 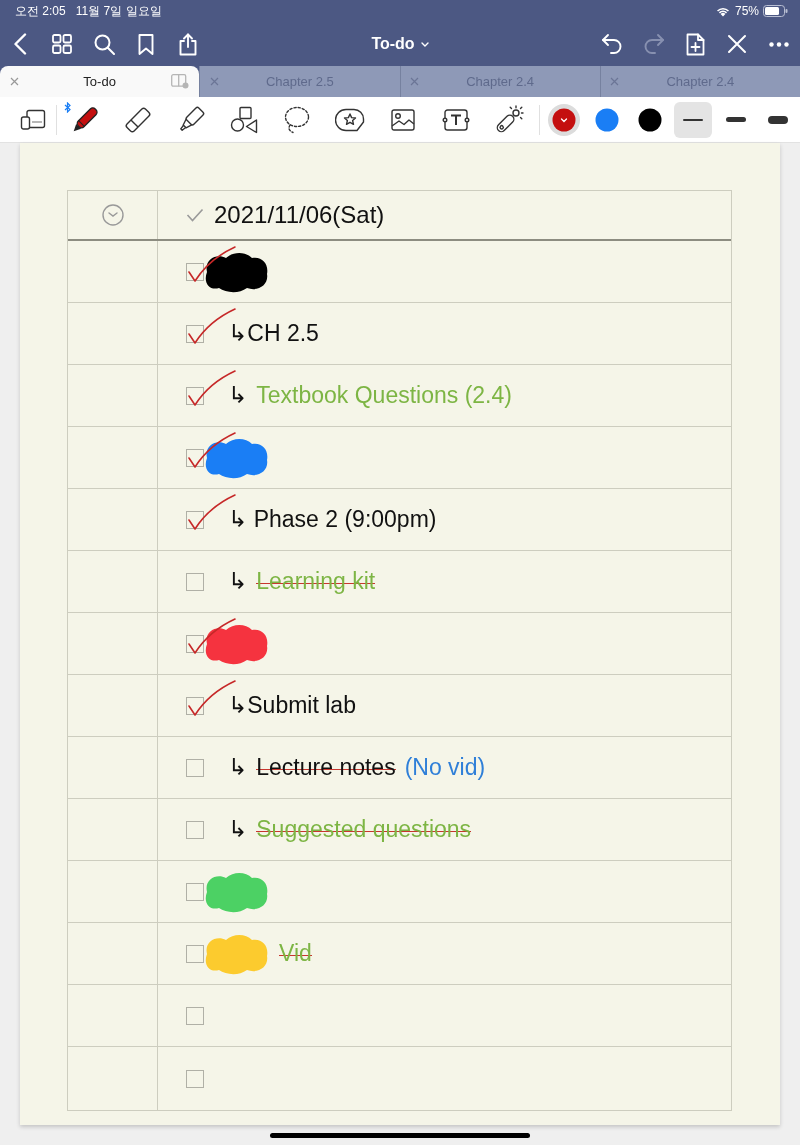 What do you see at coordinates (273, 333) in the screenshot?
I see `handwritten-text: ↳CH 2.5` at bounding box center [273, 333].